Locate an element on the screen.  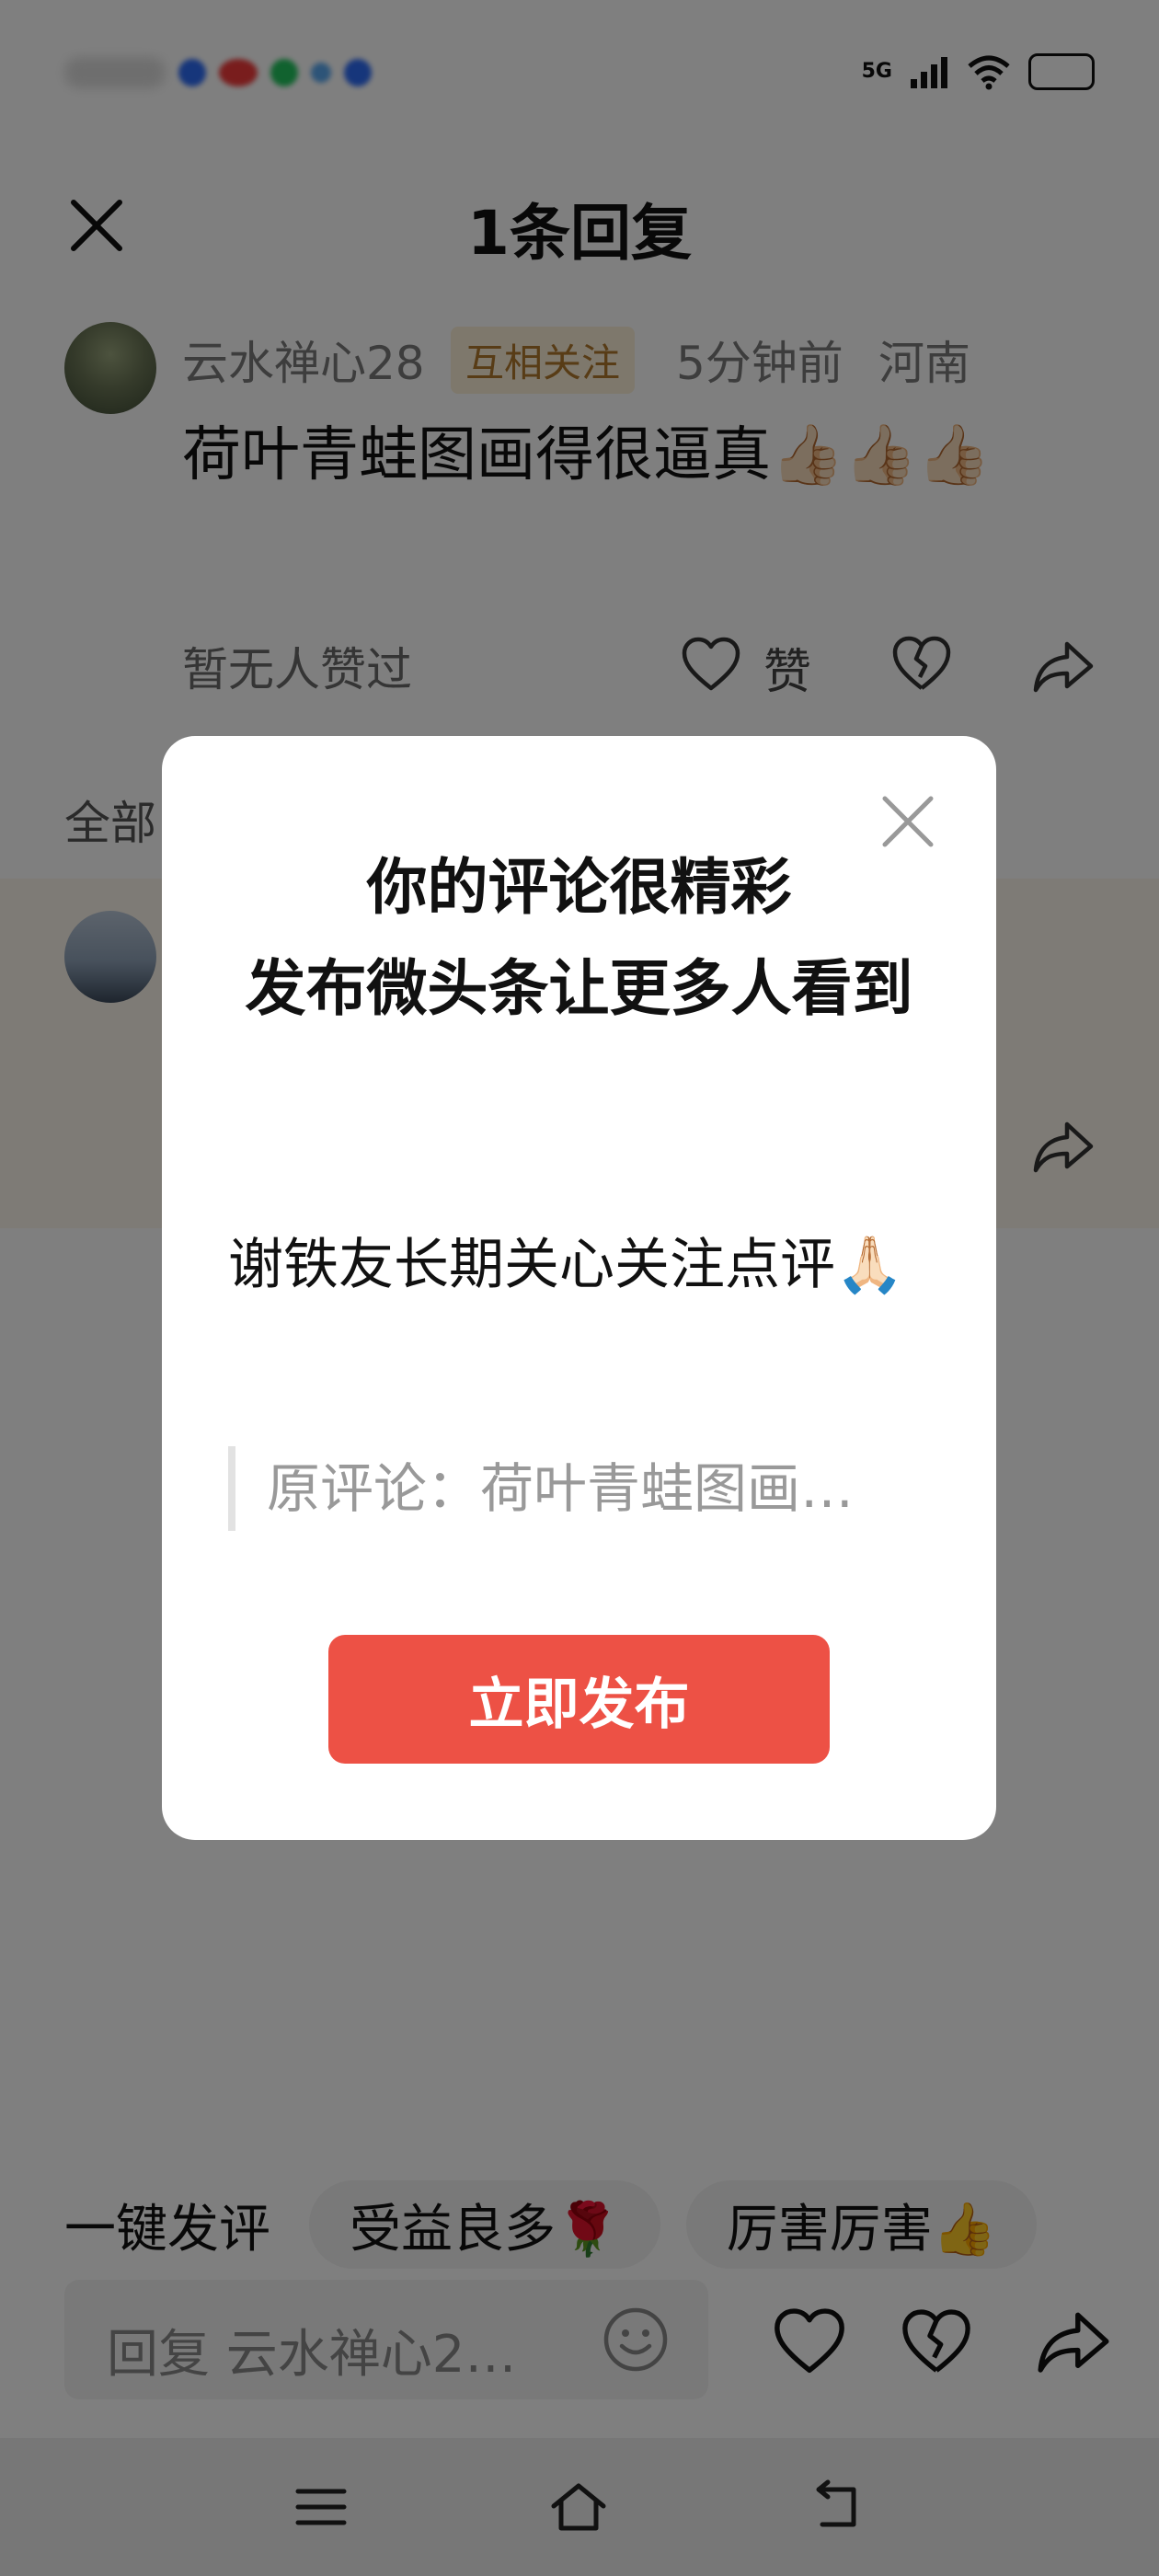
dialog-title-line: 发布微头条让更多人看到 is located at coordinates (579, 988).